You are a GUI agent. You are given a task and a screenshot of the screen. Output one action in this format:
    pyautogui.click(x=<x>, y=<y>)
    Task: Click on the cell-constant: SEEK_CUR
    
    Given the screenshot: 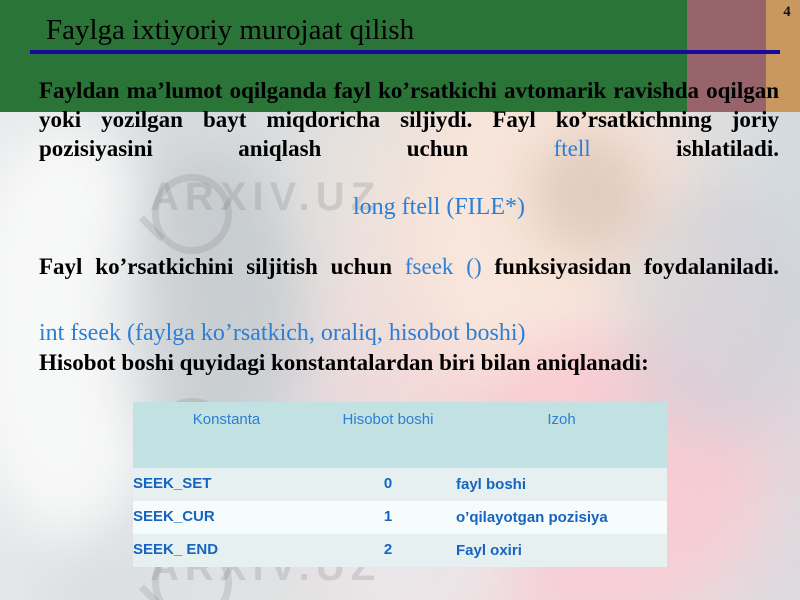 What is the action you would take?
    pyautogui.click(x=226, y=517)
    